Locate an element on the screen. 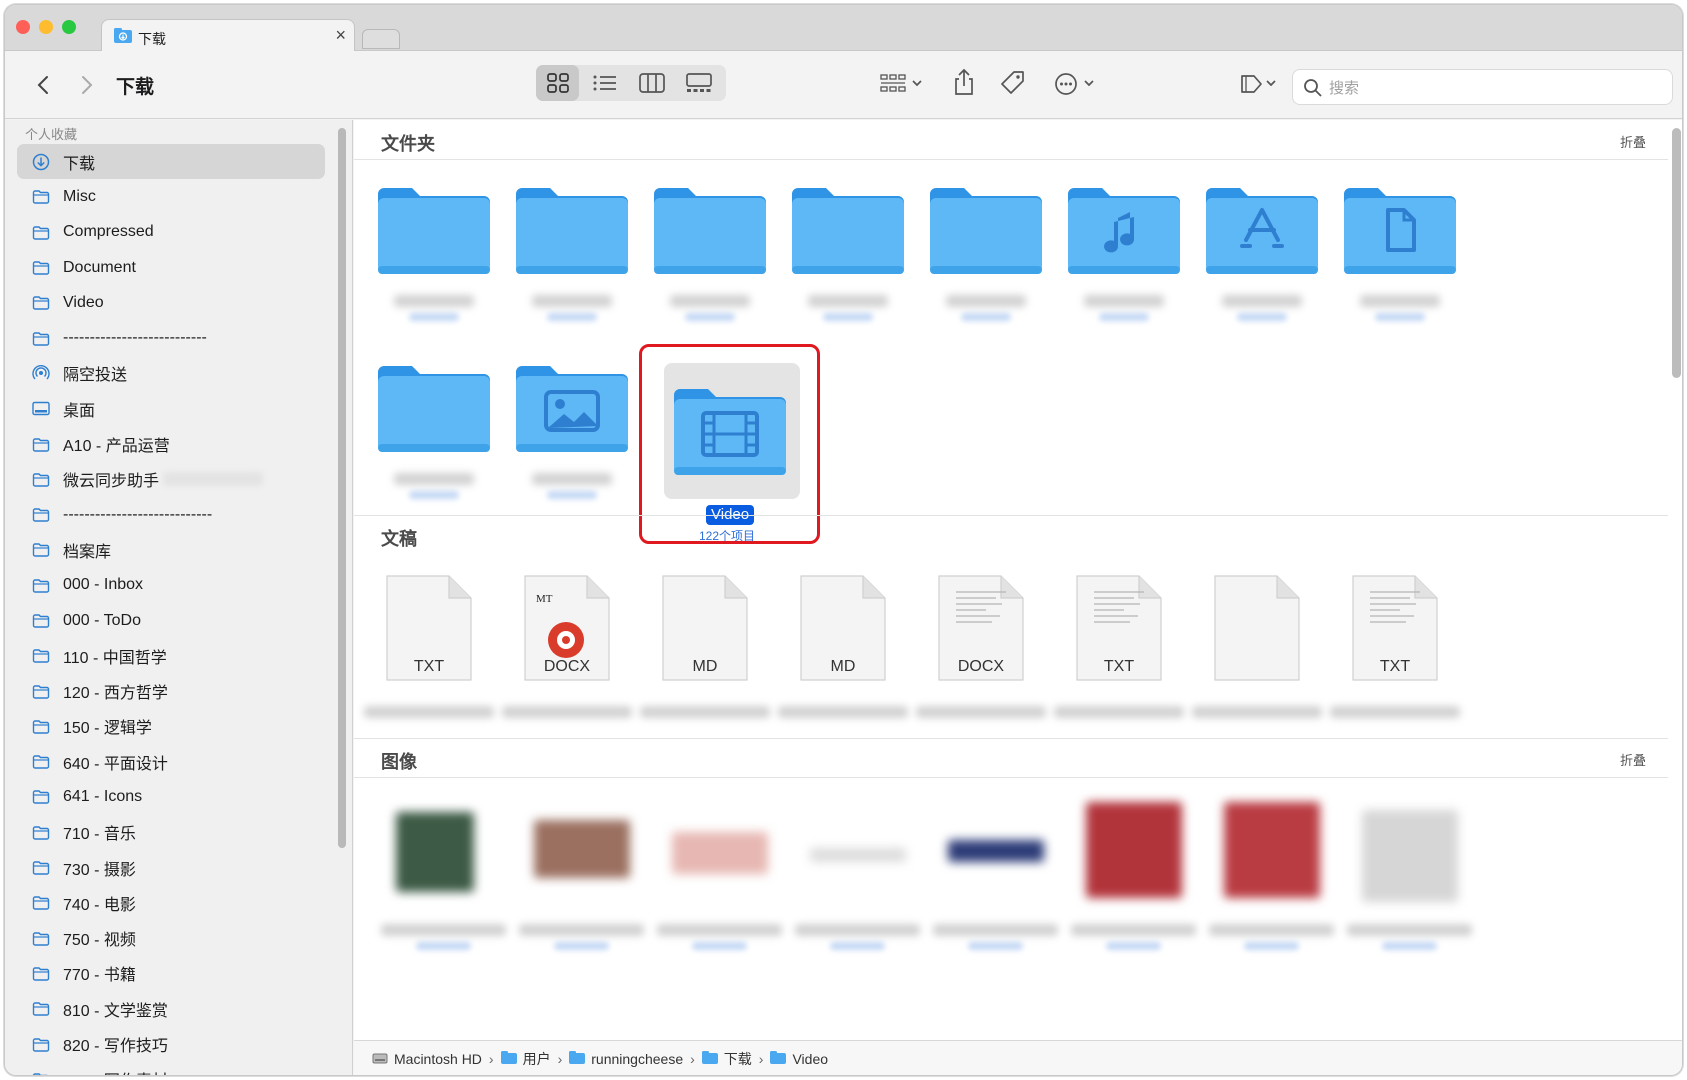  sidebar-item: 桌面 is located at coordinates (171, 408).